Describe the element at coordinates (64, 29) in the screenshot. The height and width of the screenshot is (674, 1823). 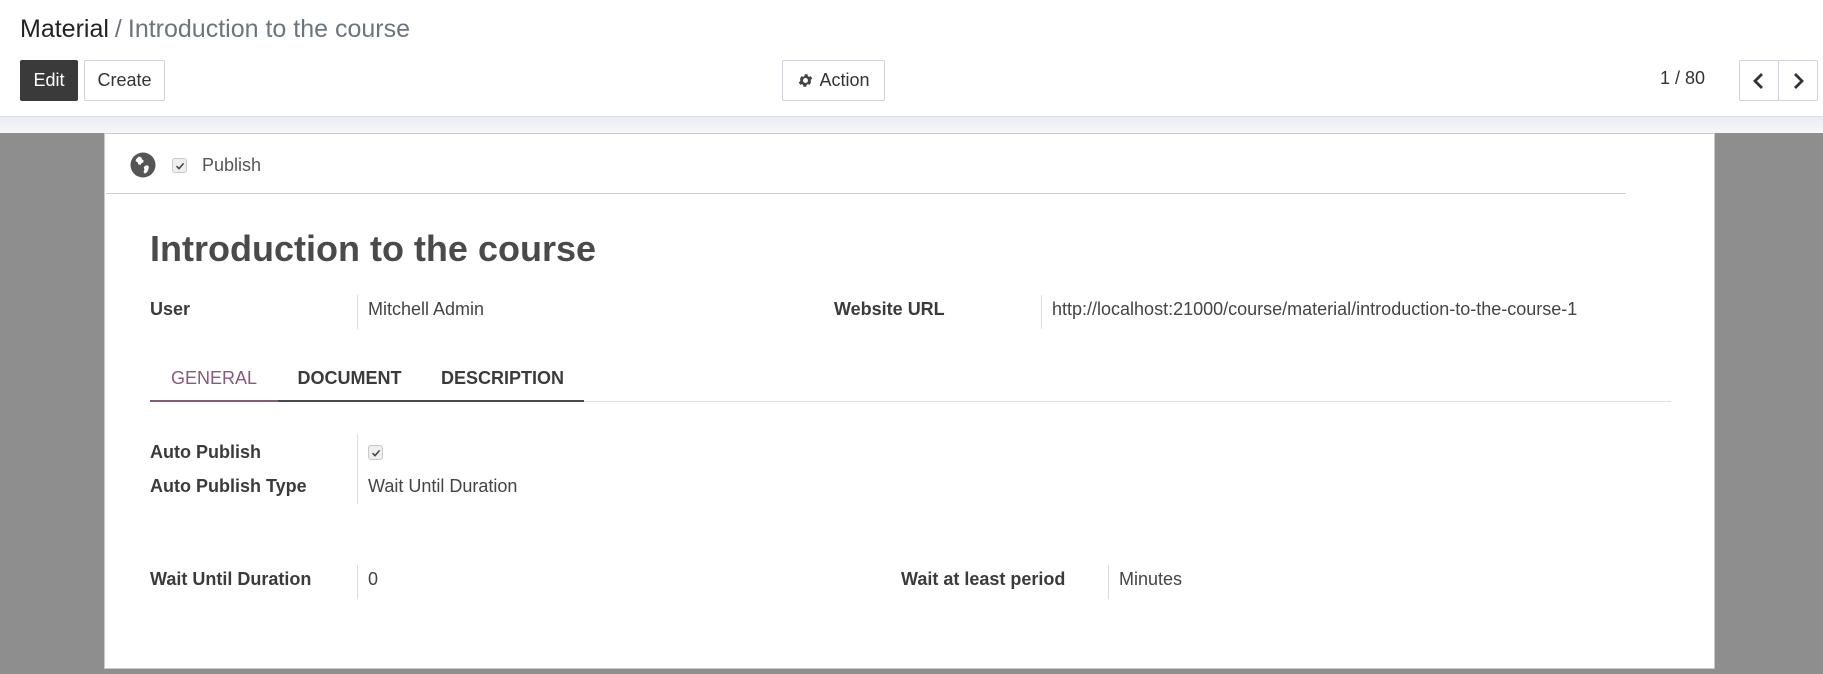
I see `breadcrumb-root-link: Material` at that location.